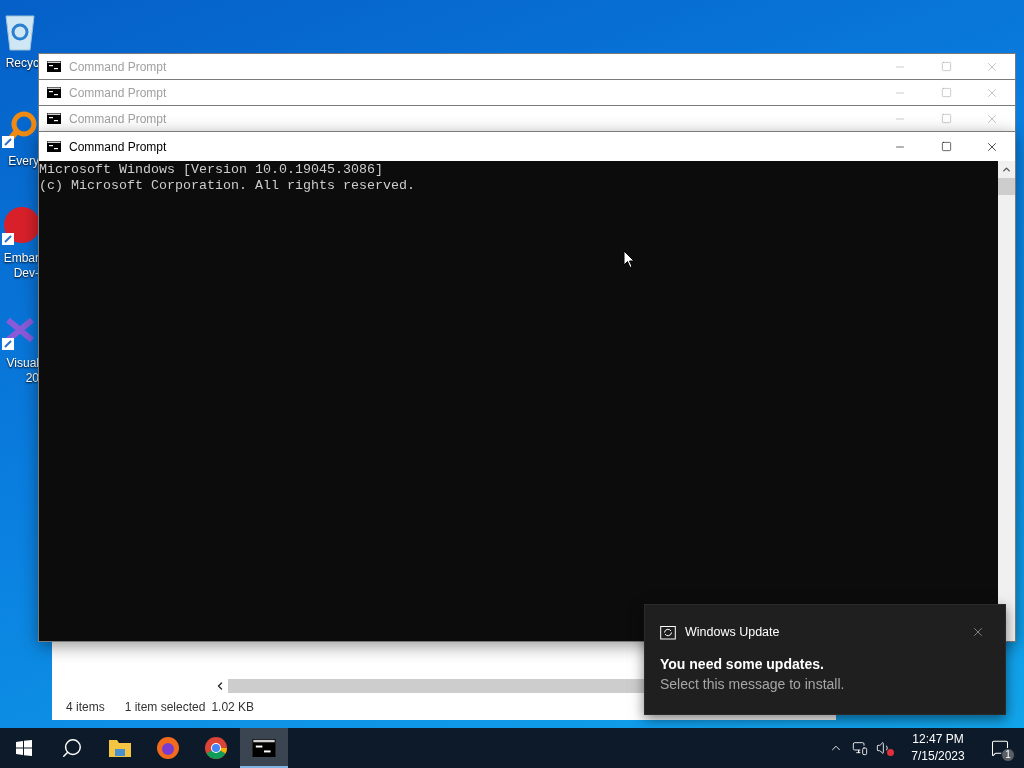 This screenshot has width=1024, height=768. I want to click on status-text: 4 items, so click(85, 707).